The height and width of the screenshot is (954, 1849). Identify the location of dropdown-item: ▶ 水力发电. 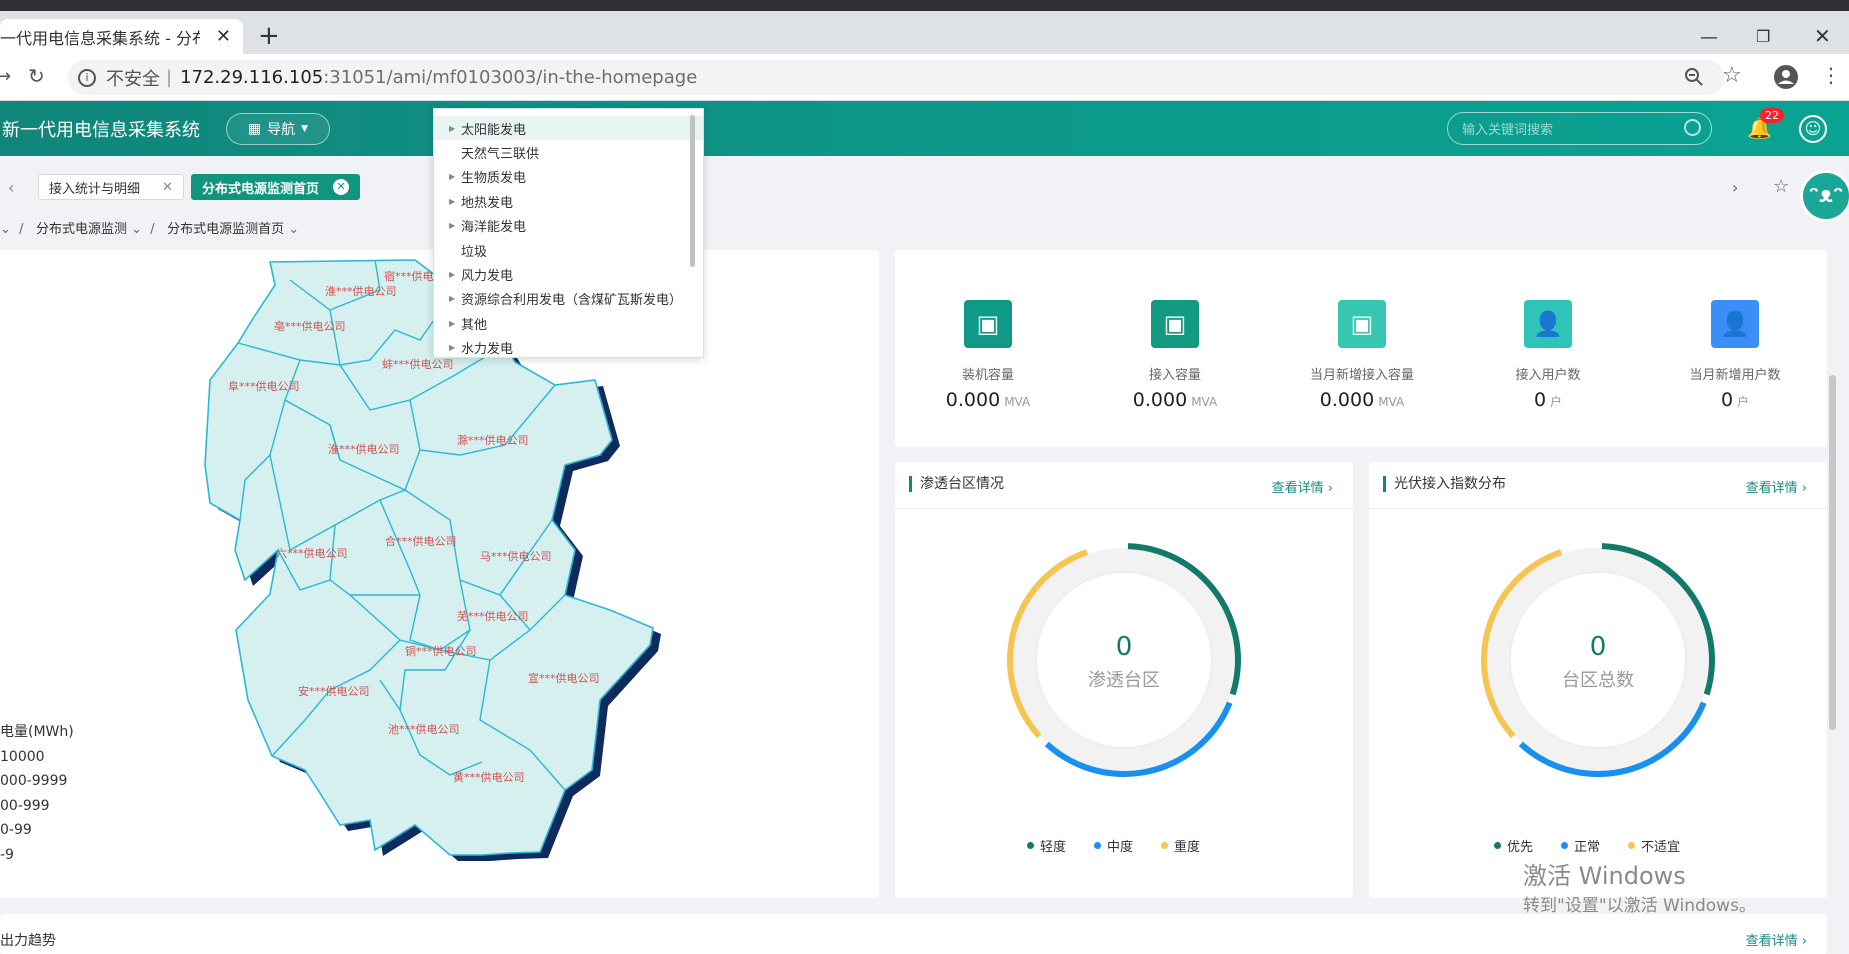
(568, 346).